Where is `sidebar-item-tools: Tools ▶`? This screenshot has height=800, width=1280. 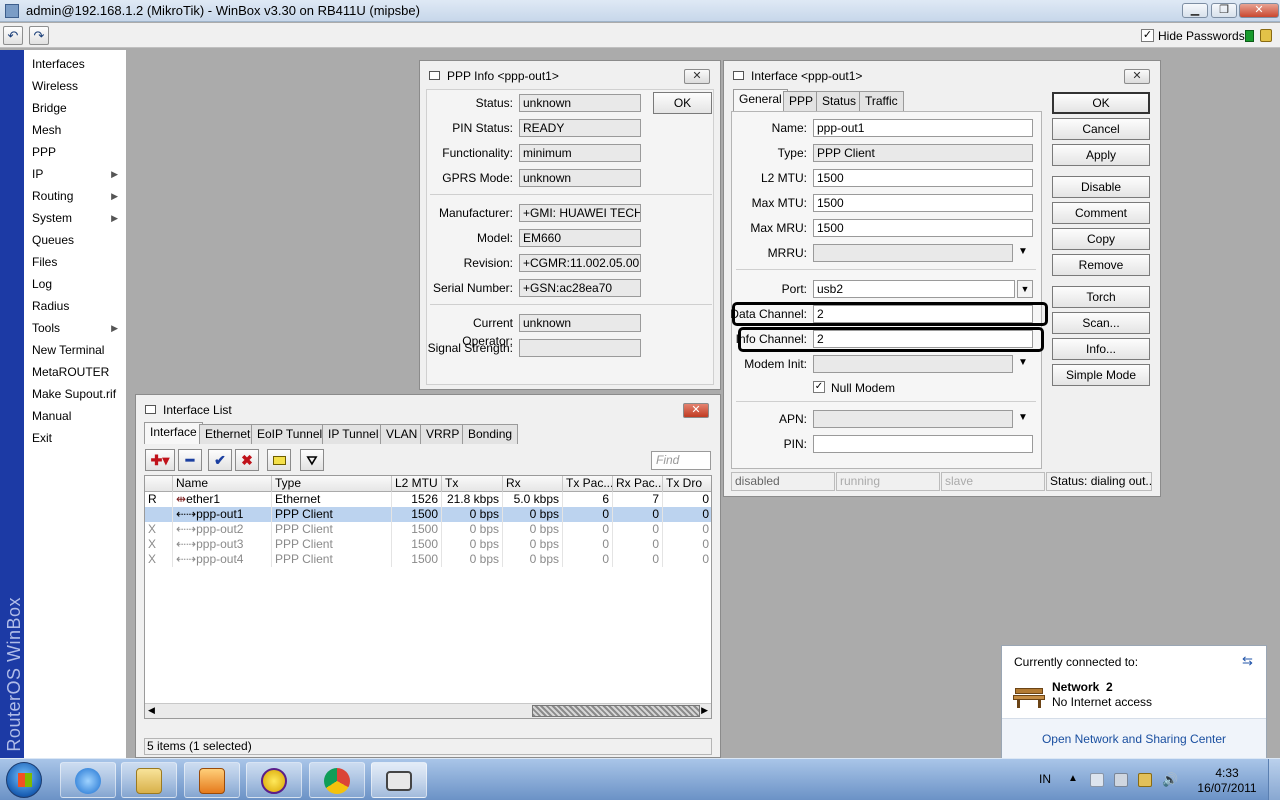
sidebar-item-tools: Tools ▶ is located at coordinates (75, 328).